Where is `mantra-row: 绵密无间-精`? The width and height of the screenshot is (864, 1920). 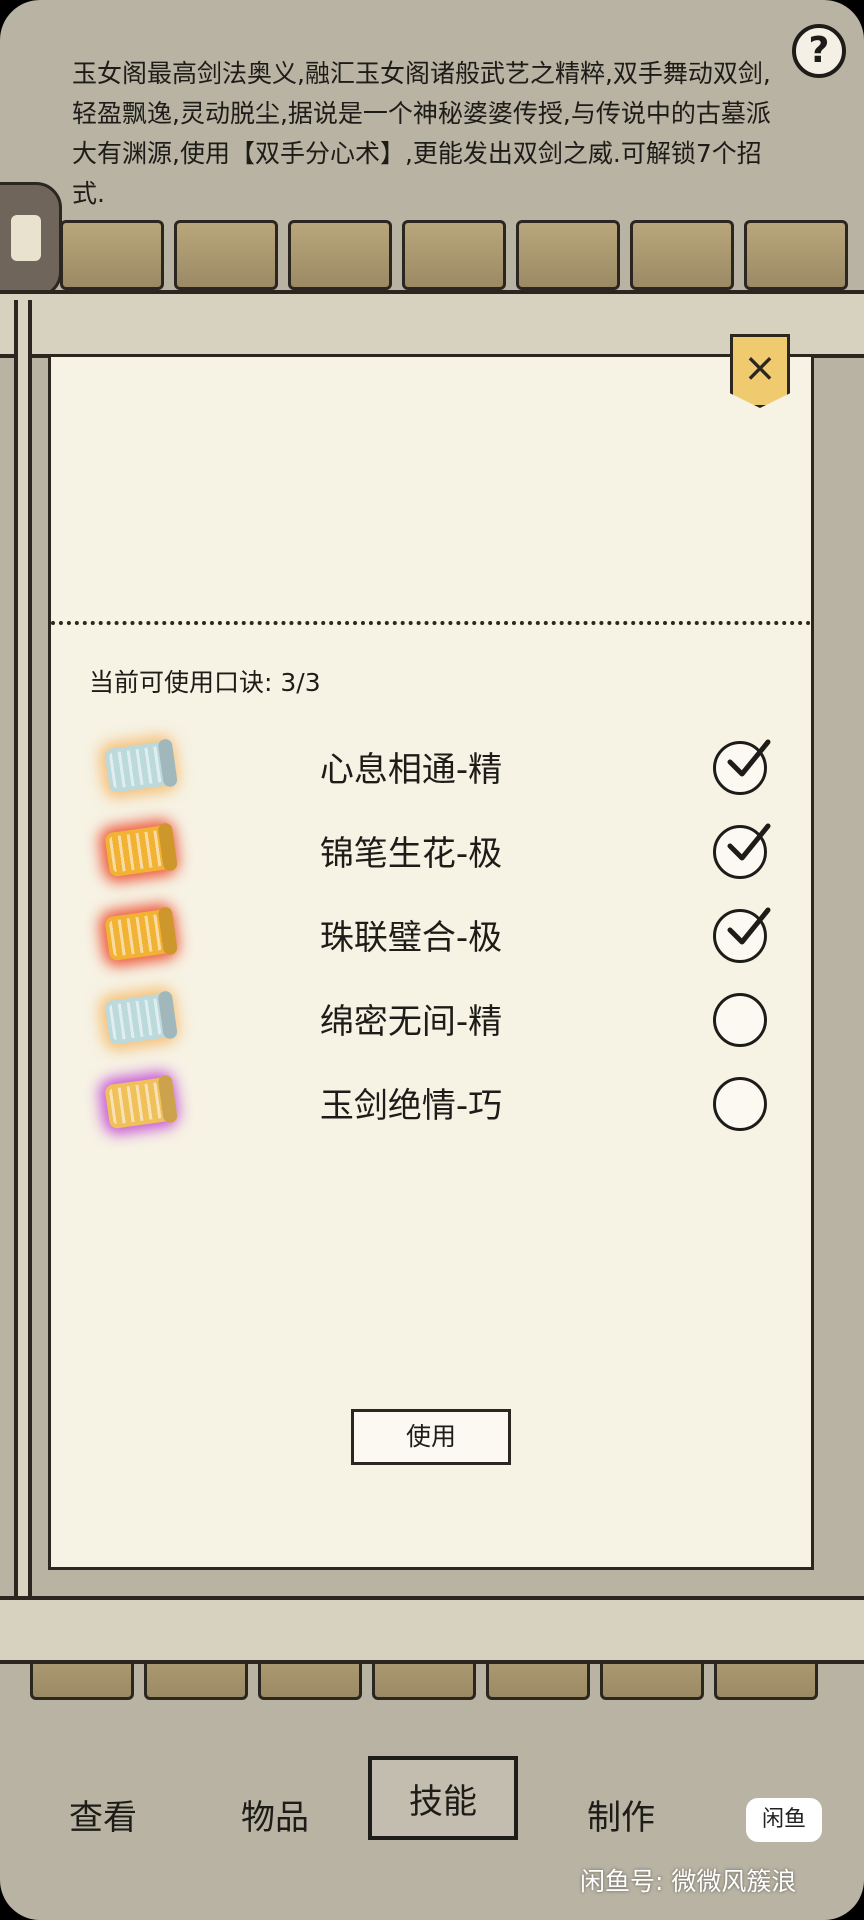
mantra-row: 绵密无间-精 is located at coordinates (431, 1024).